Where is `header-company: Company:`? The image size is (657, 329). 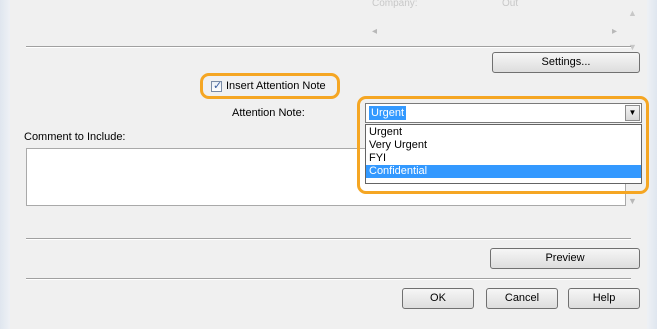 header-company: Company: is located at coordinates (395, 4).